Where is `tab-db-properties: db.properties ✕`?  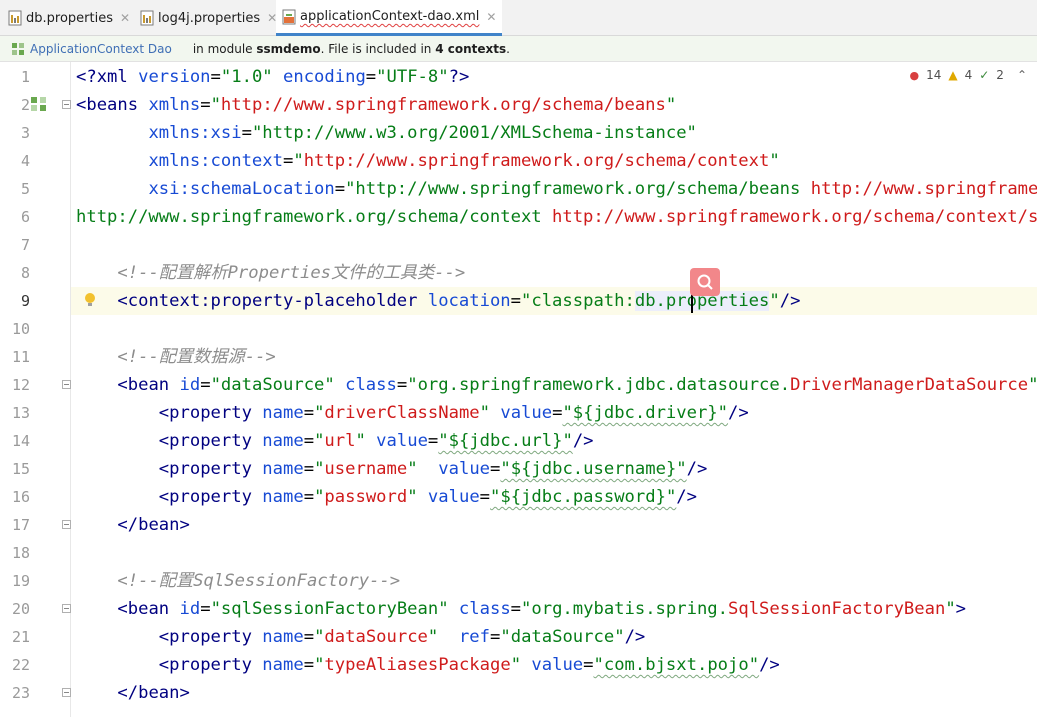
tab-db-properties: db.properties ✕ is located at coordinates (69, 18).